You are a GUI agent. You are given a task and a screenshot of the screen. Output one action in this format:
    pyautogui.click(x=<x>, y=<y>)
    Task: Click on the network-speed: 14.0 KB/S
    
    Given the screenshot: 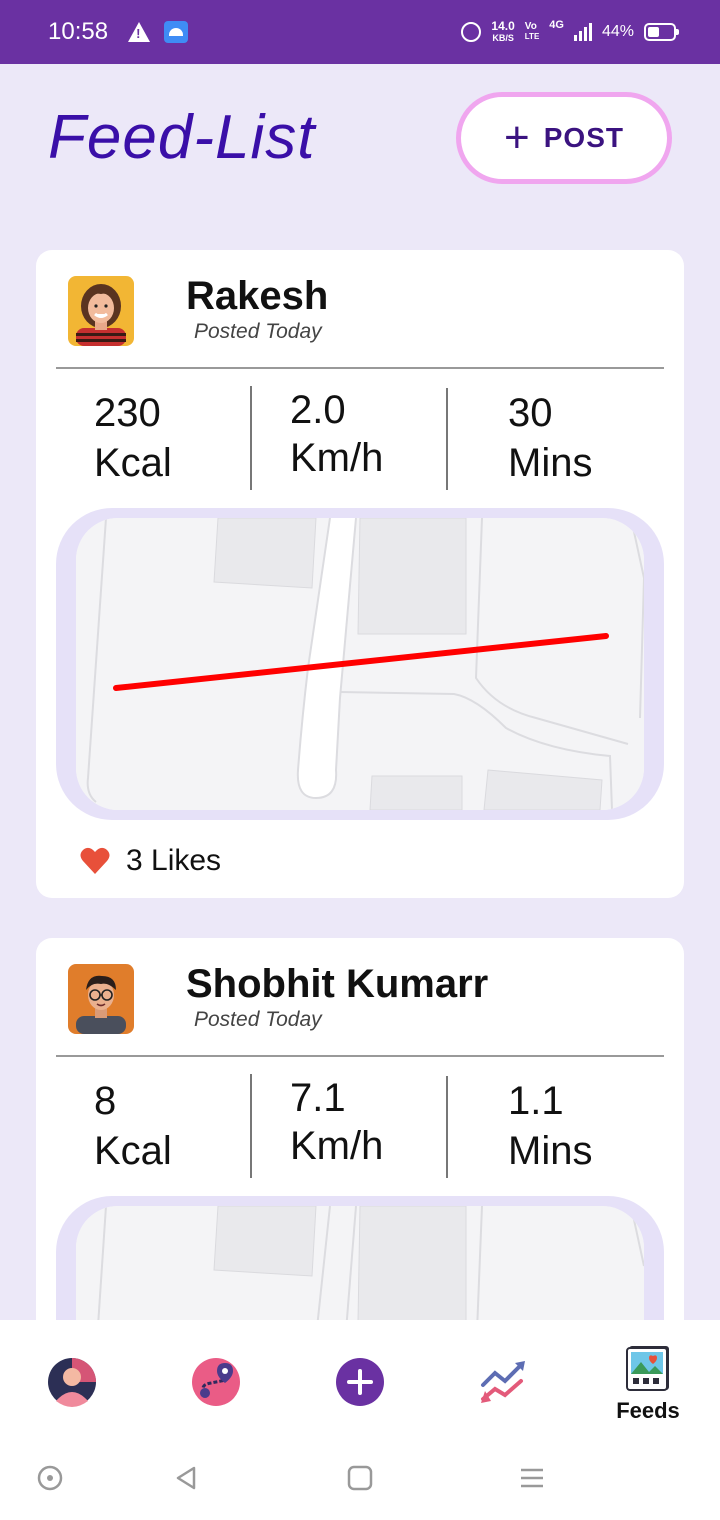 What is the action you would take?
    pyautogui.click(x=503, y=31)
    